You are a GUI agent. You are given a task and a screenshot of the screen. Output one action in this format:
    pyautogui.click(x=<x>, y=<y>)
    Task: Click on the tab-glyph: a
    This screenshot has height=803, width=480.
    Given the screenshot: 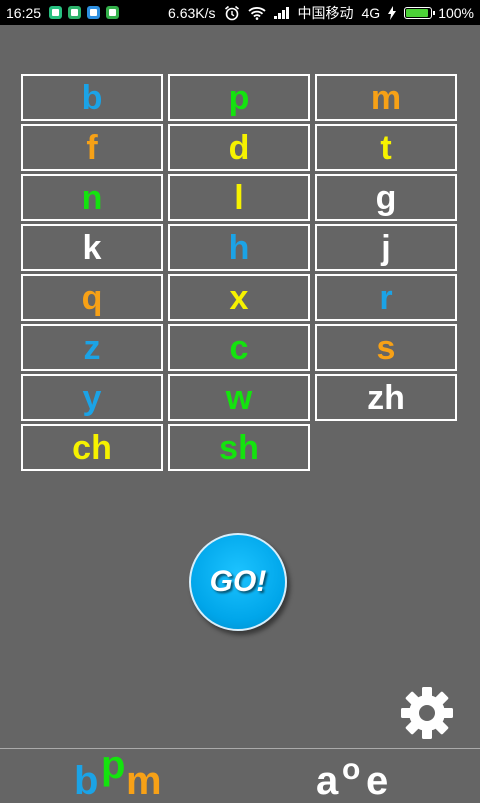 What is the action you would take?
    pyautogui.click(x=327, y=781)
    